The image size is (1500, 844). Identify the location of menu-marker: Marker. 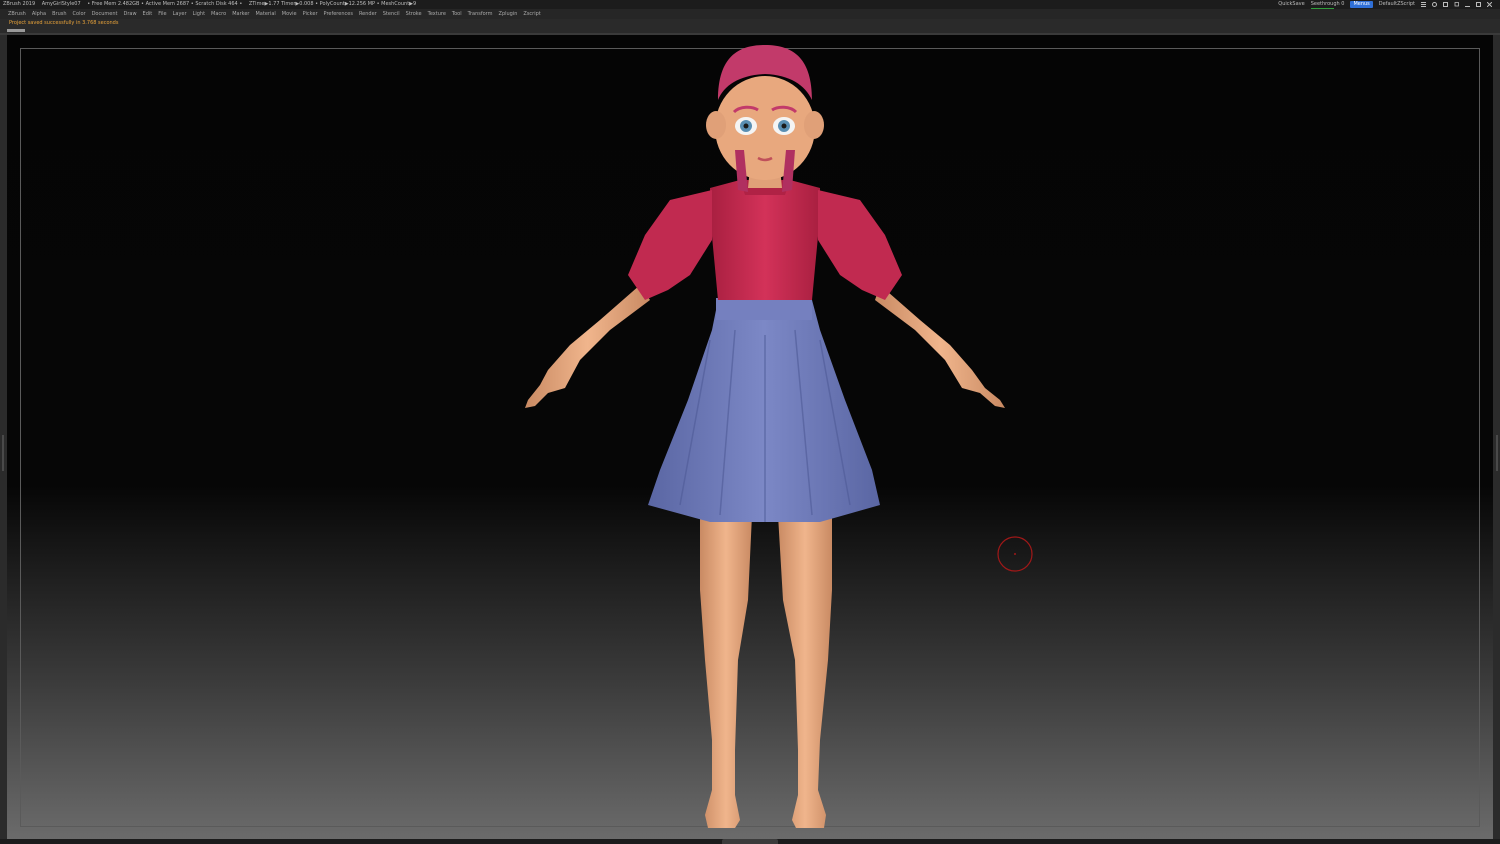
(240, 14).